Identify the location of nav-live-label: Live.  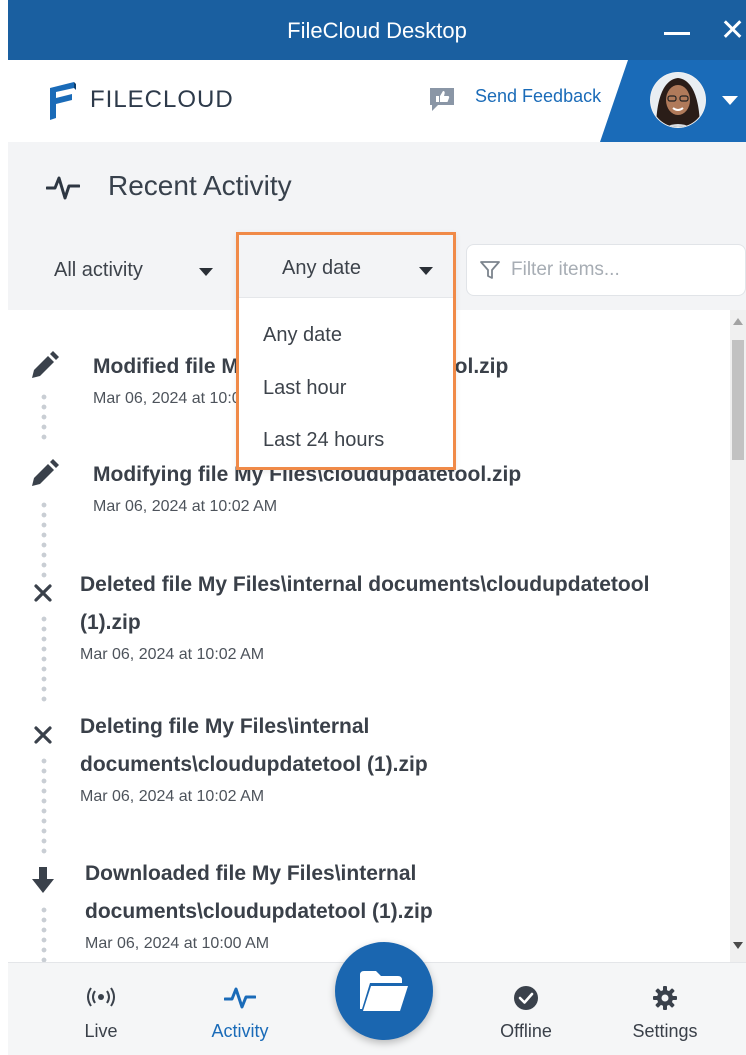
(101, 1031).